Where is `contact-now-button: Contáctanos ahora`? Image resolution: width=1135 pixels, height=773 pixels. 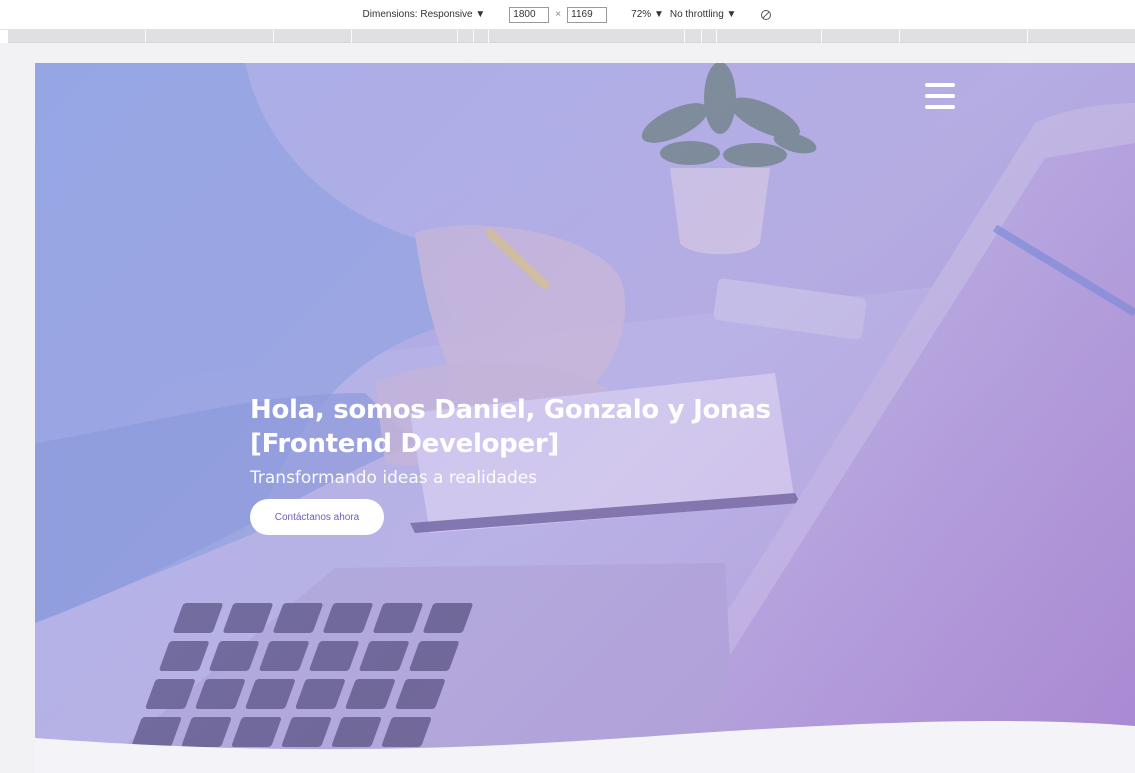 contact-now-button: Contáctanos ahora is located at coordinates (317, 517).